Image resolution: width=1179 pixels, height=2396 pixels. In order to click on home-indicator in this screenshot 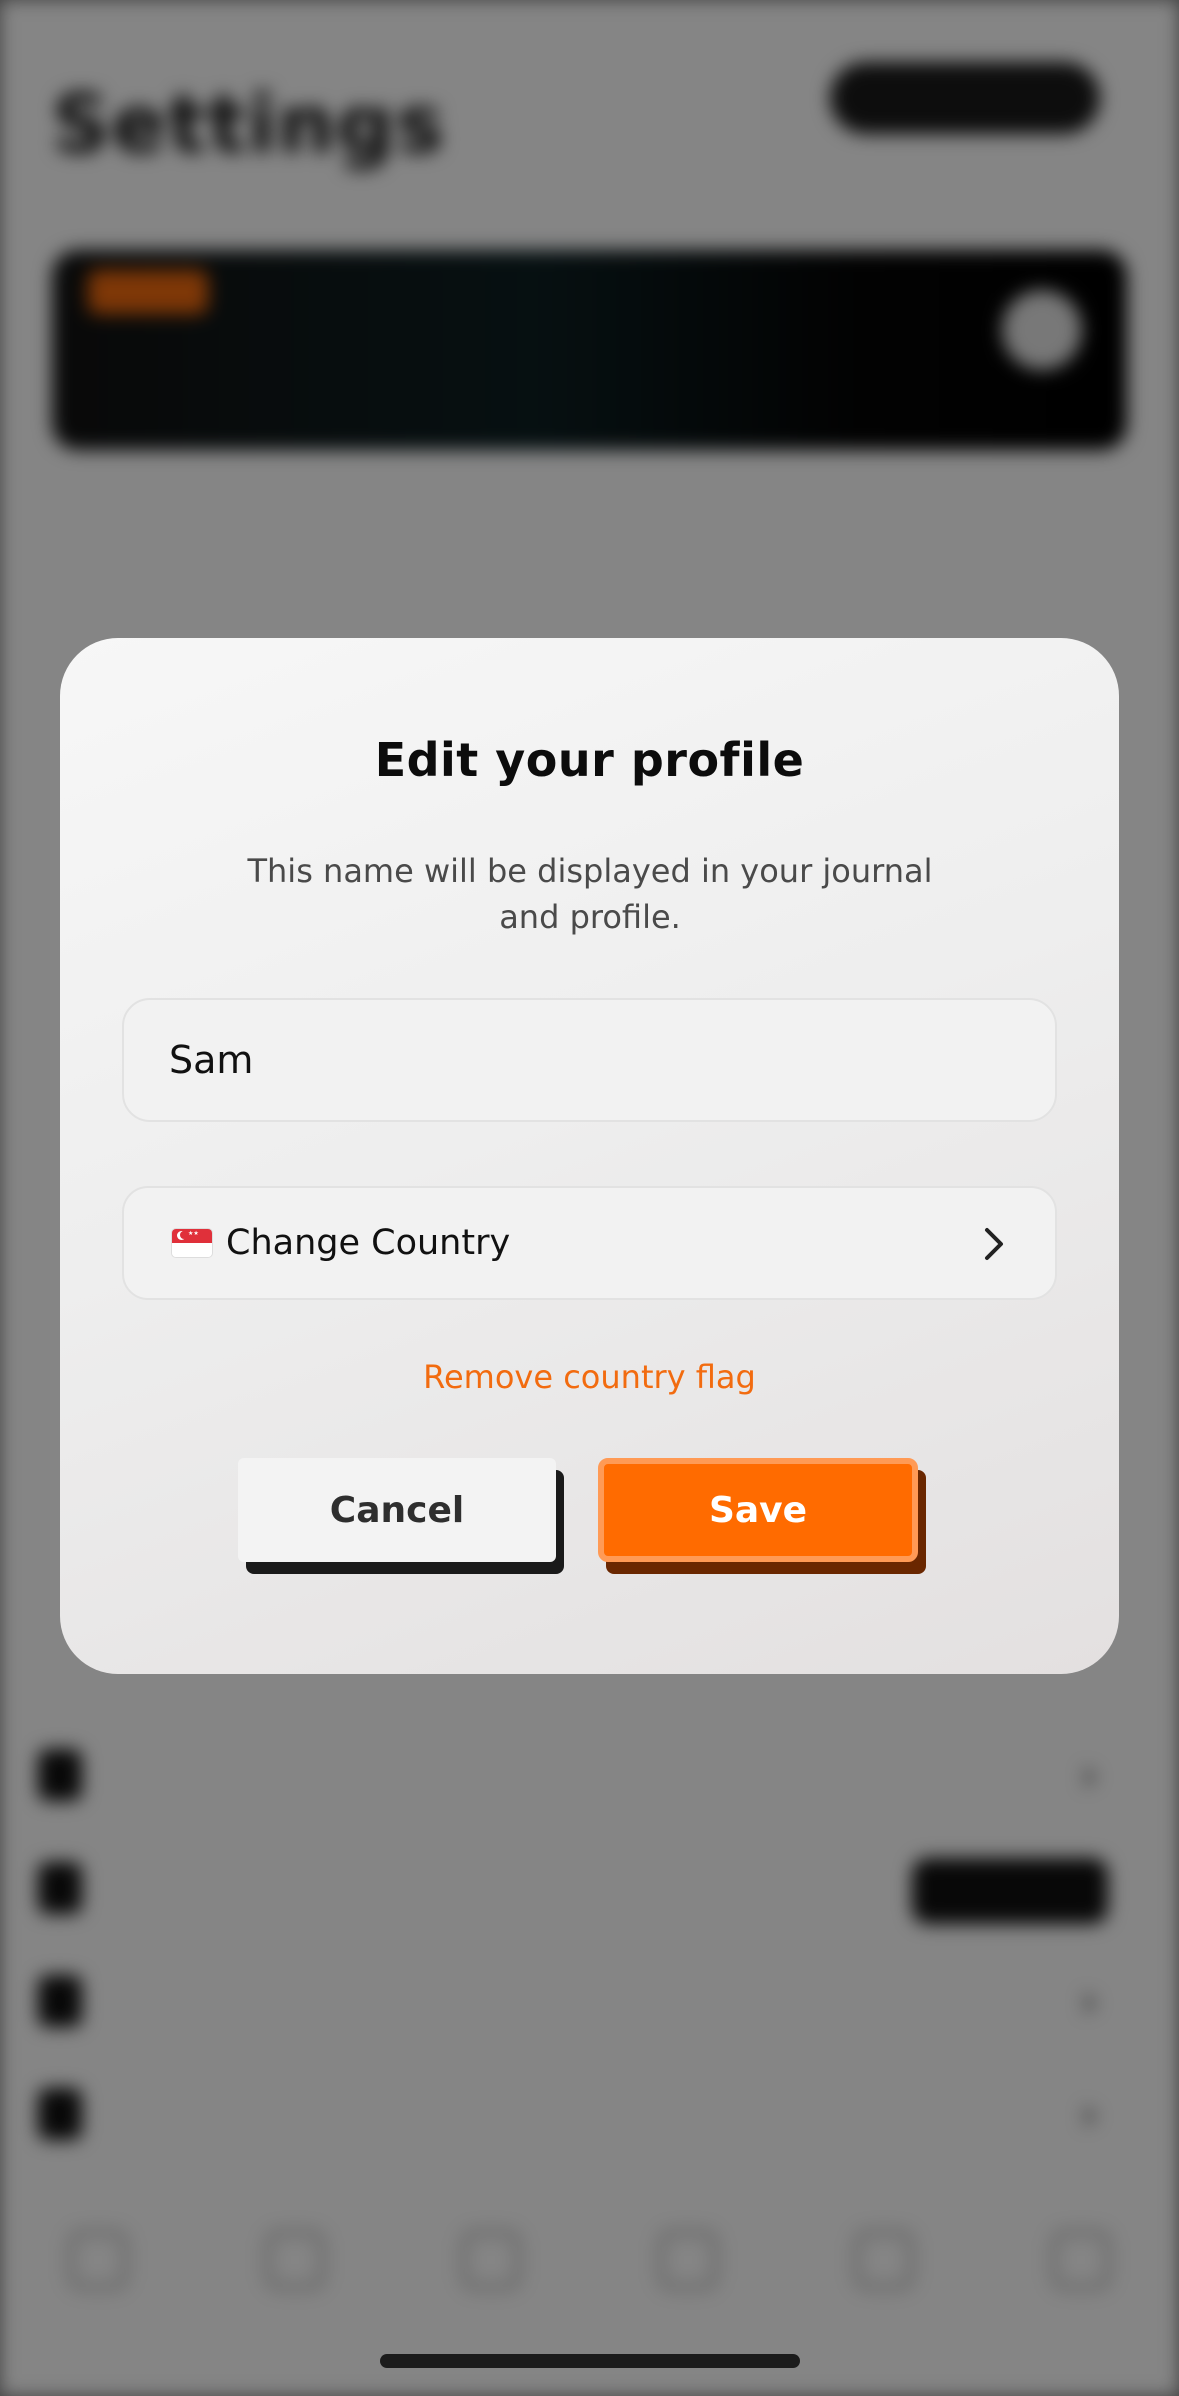, I will do `click(590, 2361)`.